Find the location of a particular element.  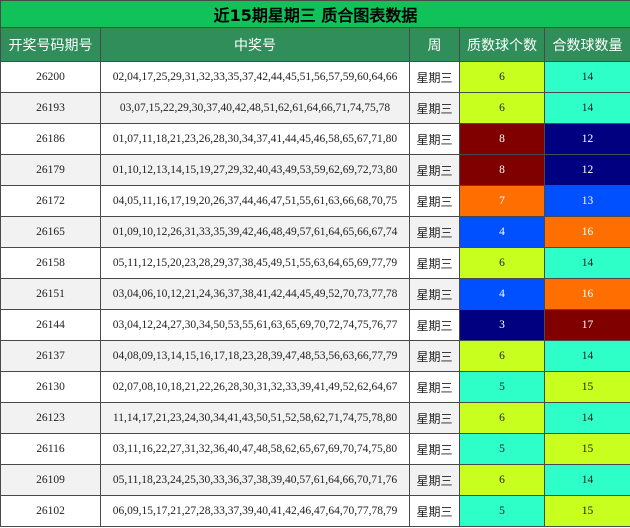

period-cell: 26186 is located at coordinates (50, 139).